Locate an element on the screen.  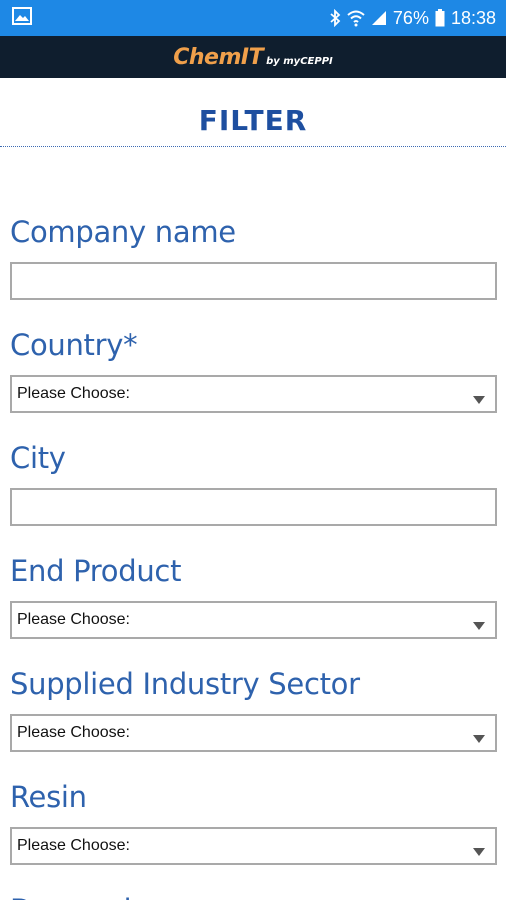
city-field: City is located at coordinates (253, 481).